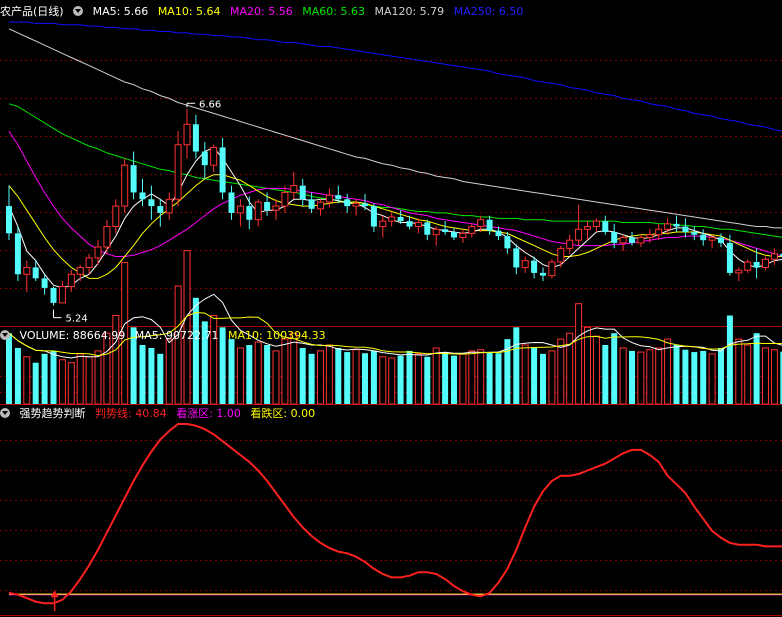 The width and height of the screenshot is (782, 617). Describe the element at coordinates (78, 11) in the screenshot. I see `settings-dropdown-icon` at that location.